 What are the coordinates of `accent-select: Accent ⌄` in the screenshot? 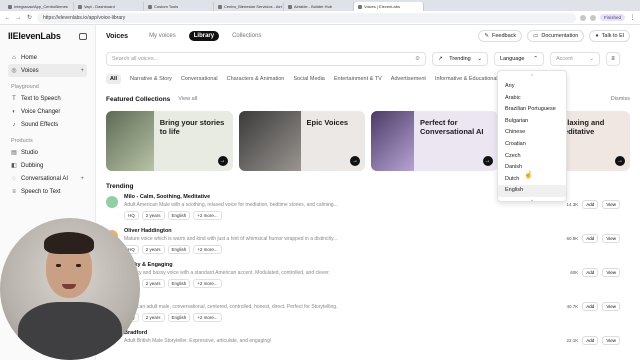 It's located at (575, 59).